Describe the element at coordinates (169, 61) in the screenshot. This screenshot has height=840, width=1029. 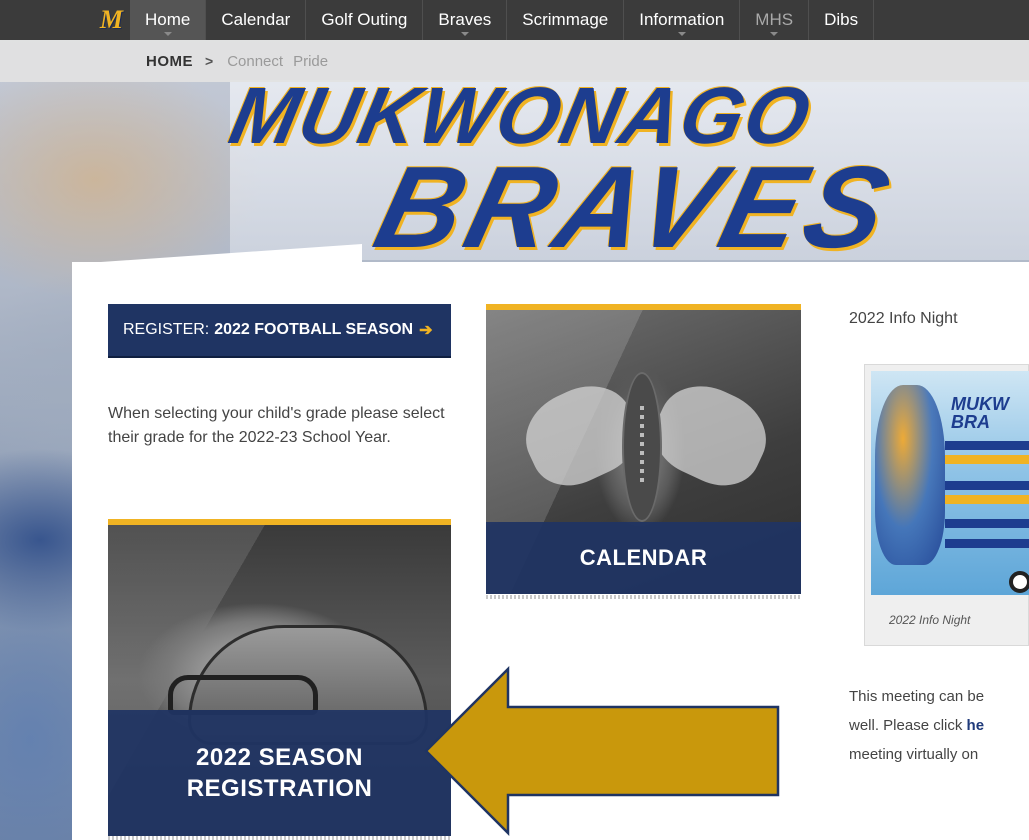
I see `breadcrumb-home: HOME` at that location.